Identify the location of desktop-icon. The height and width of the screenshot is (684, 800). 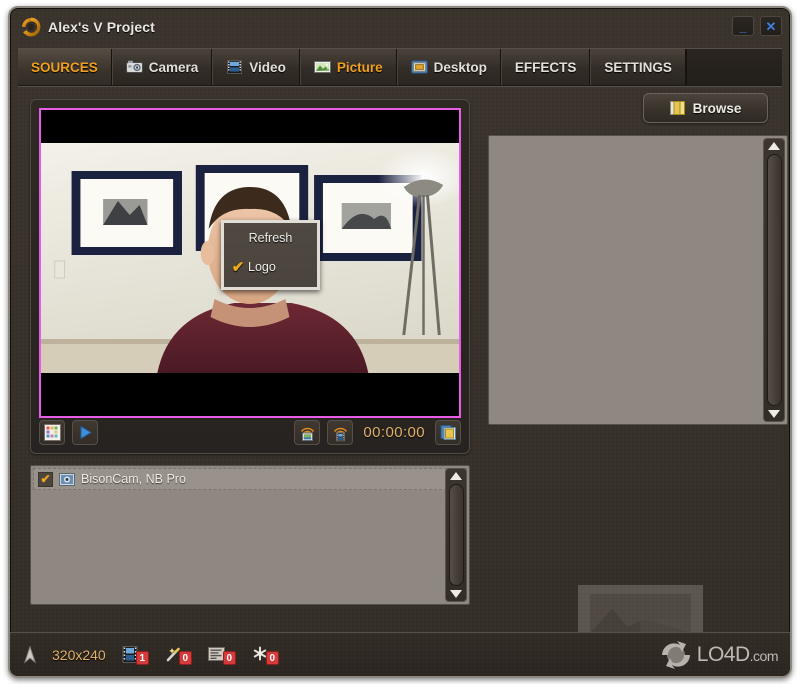
(419, 67).